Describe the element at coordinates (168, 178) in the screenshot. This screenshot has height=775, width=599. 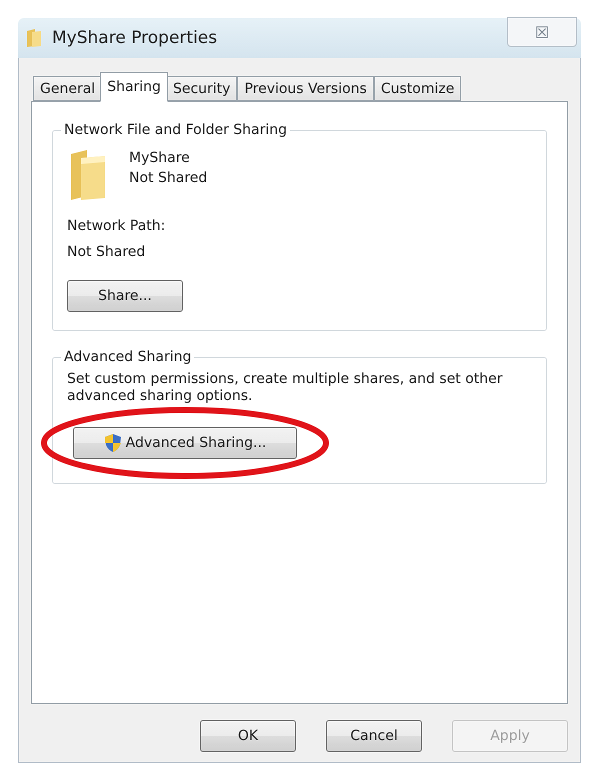
I see `folder-status: Not Shared` at that location.